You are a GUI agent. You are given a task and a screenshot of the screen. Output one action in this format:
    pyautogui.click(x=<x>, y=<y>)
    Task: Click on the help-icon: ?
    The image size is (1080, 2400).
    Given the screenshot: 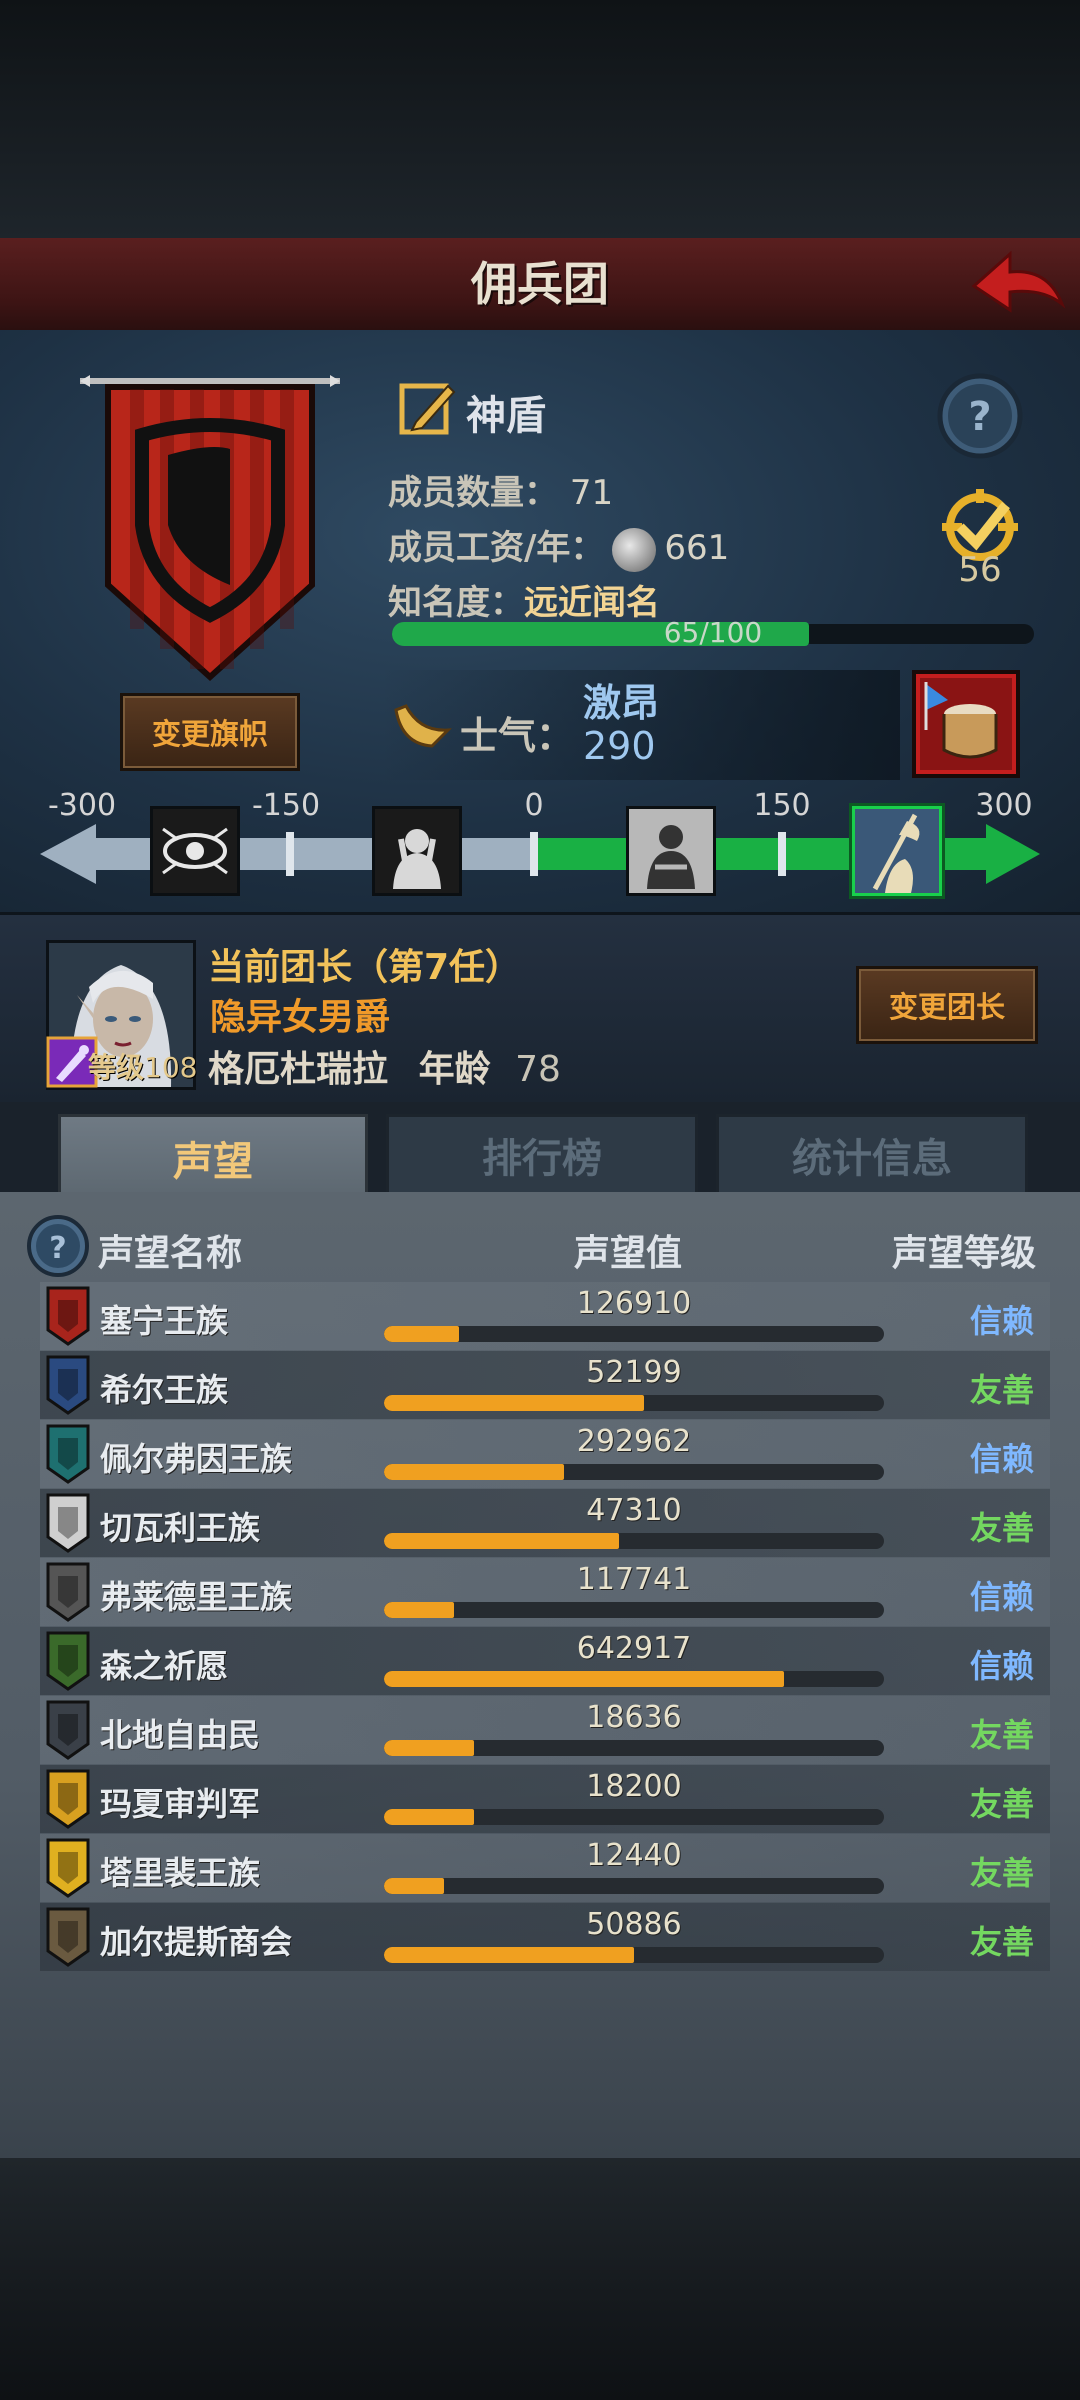 What is the action you would take?
    pyautogui.click(x=980, y=416)
    